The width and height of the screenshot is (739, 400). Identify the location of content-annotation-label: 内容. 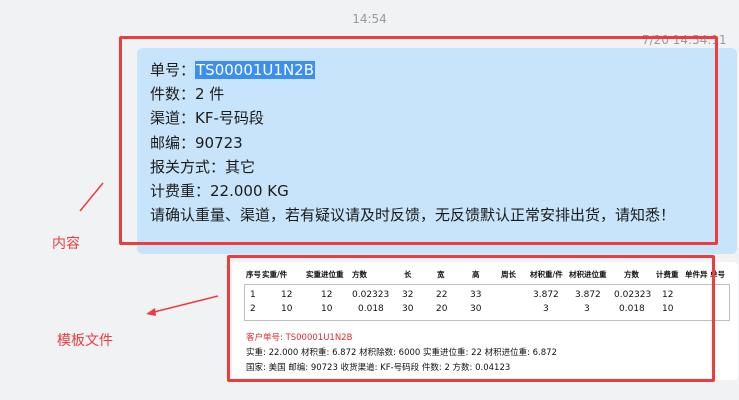
(66, 244).